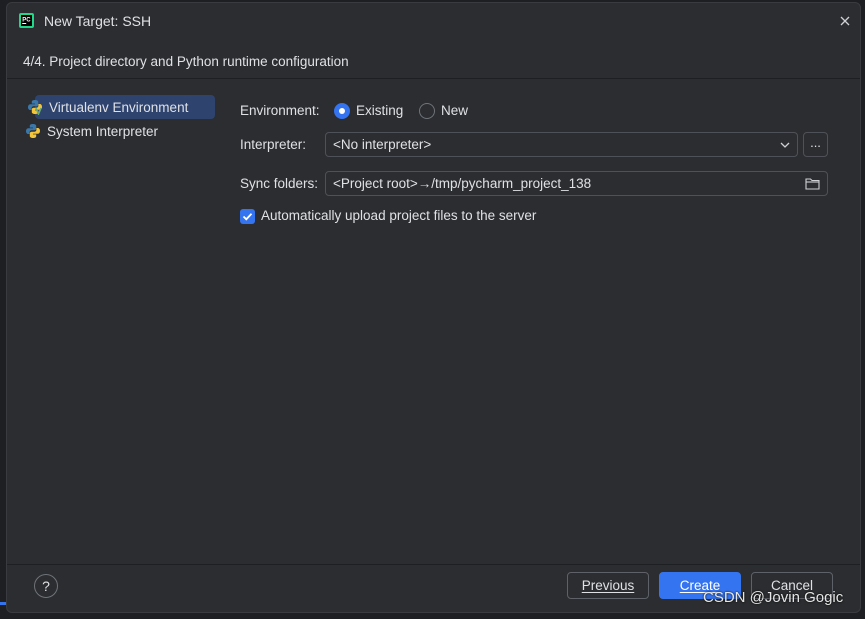  I want to click on folder-icon, so click(812, 183).